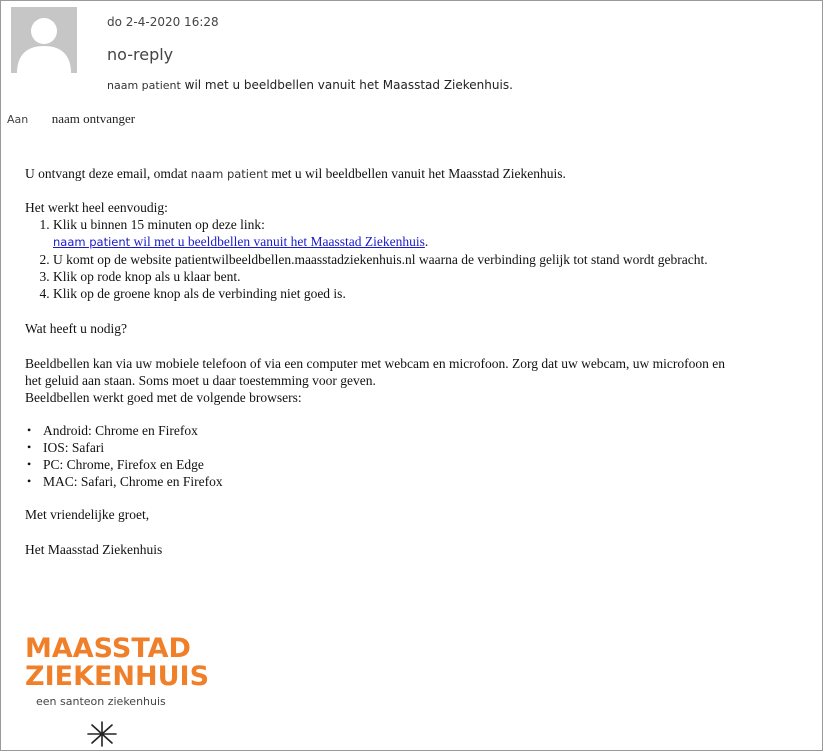  Describe the element at coordinates (96, 207) in the screenshot. I see `instructions-title: Het werkt heel eenvoudig:` at that location.